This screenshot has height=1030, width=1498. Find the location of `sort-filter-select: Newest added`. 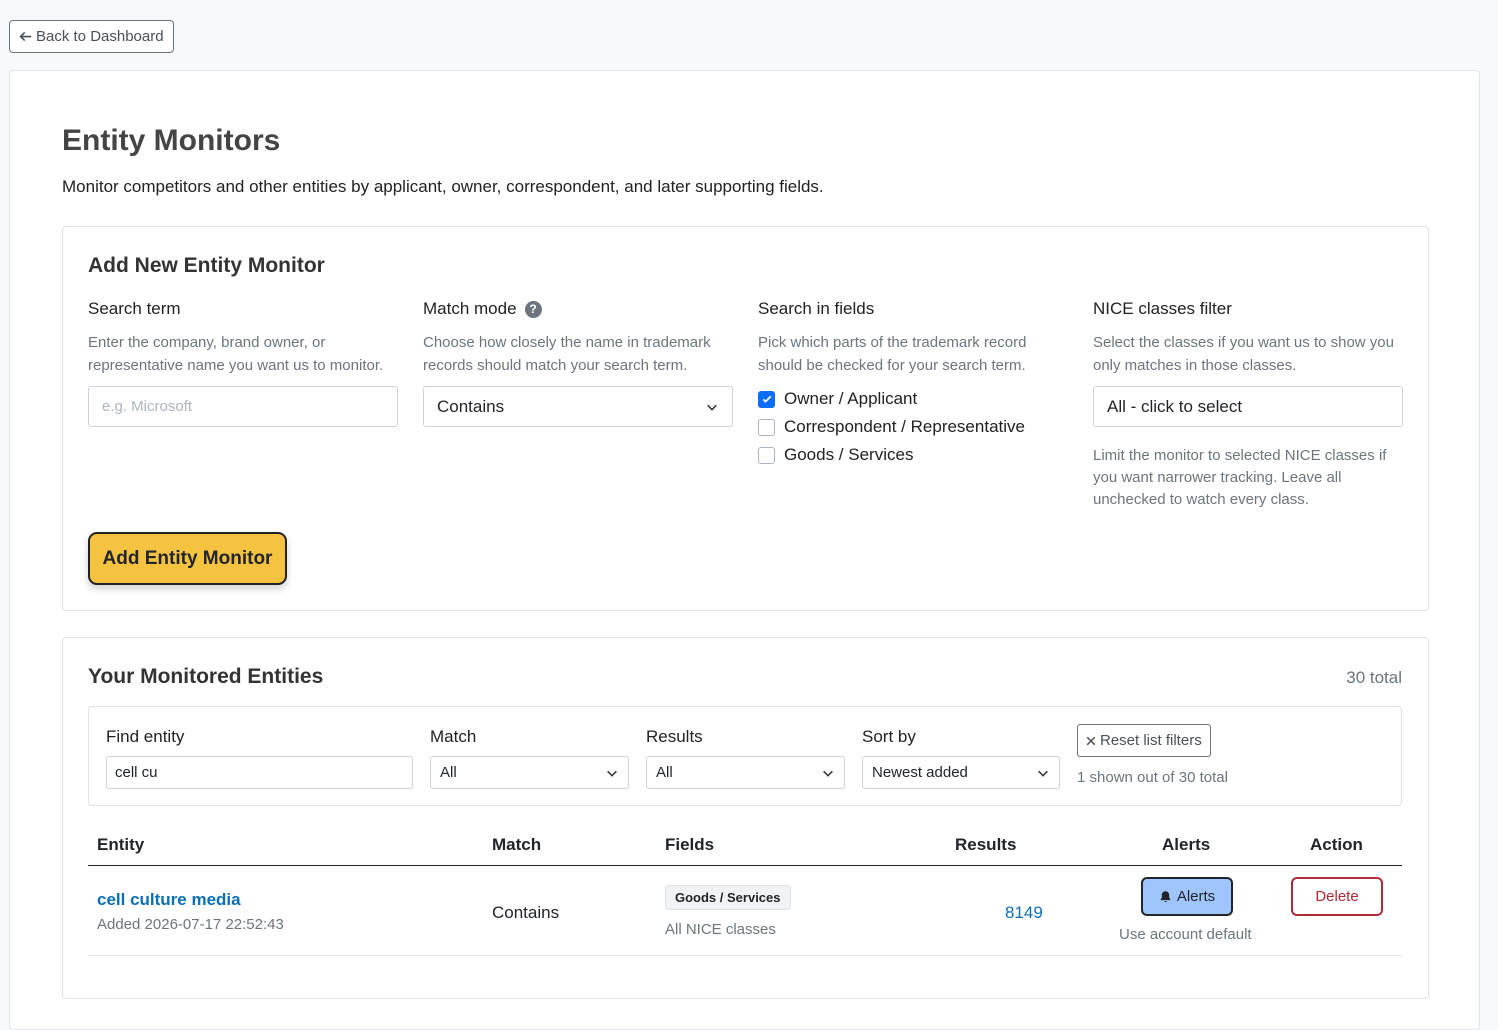

sort-filter-select: Newest added is located at coordinates (961, 772).